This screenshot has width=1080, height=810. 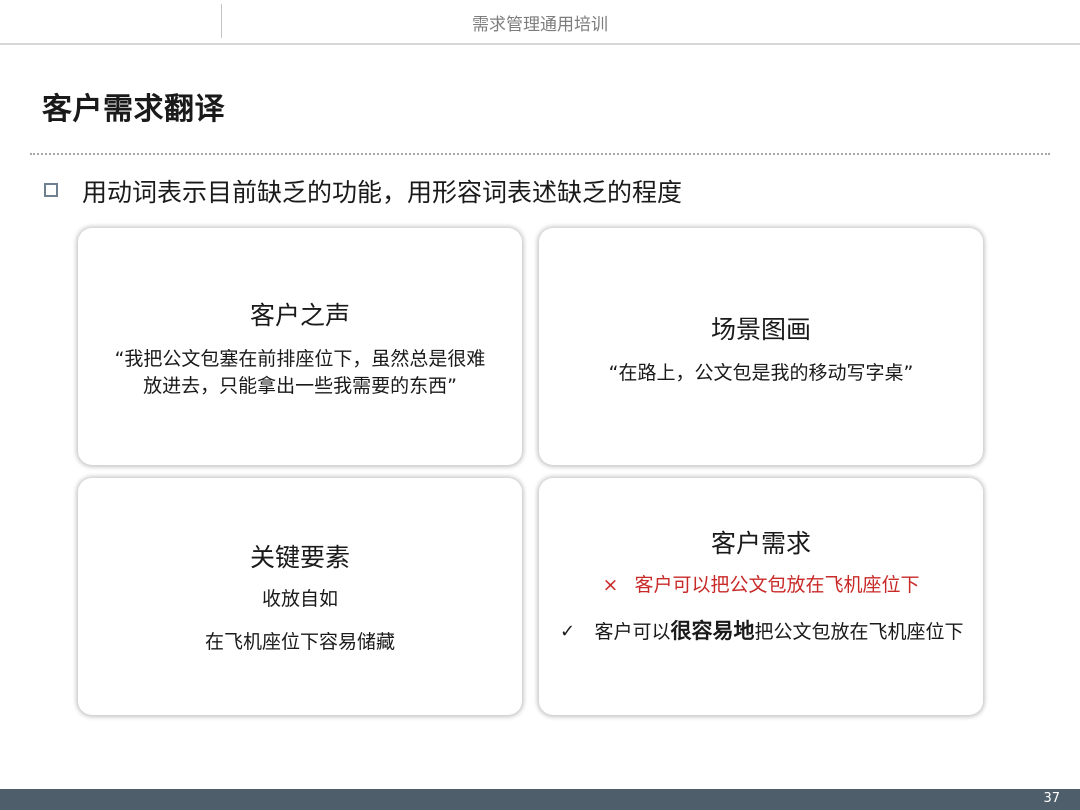 What do you see at coordinates (760, 329) in the screenshot?
I see `card-title: 场景图画` at bounding box center [760, 329].